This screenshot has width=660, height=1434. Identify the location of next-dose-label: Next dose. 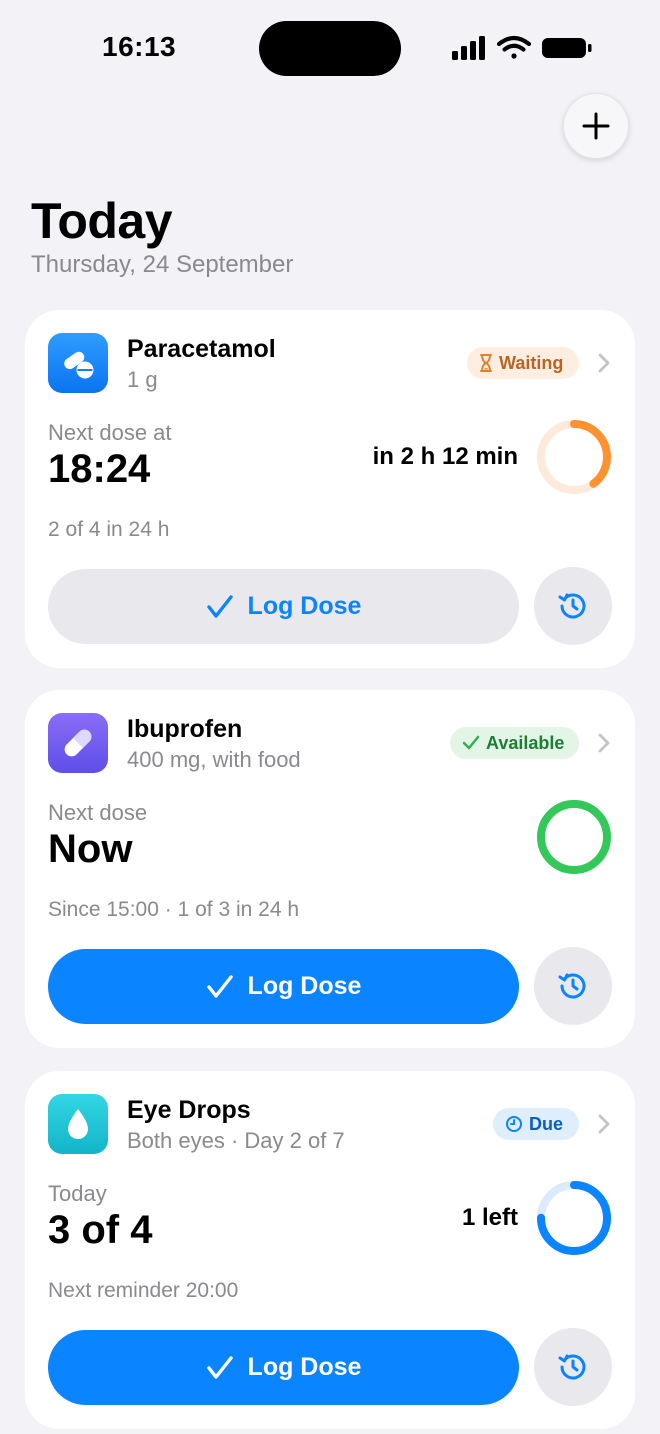
(98, 812).